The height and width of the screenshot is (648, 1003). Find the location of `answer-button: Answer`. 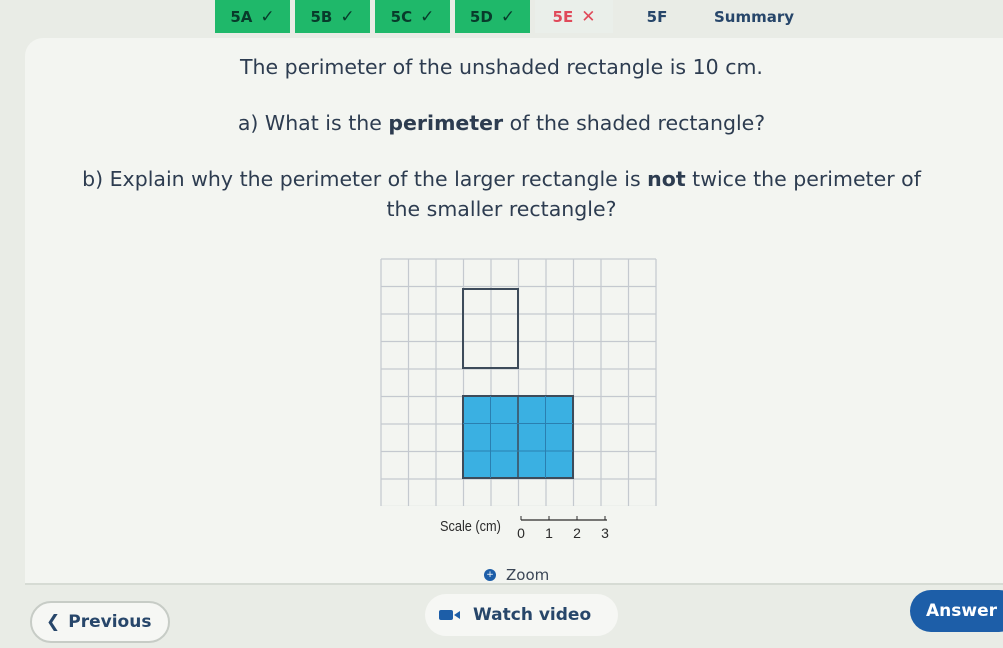

answer-button: Answer is located at coordinates (956, 611).